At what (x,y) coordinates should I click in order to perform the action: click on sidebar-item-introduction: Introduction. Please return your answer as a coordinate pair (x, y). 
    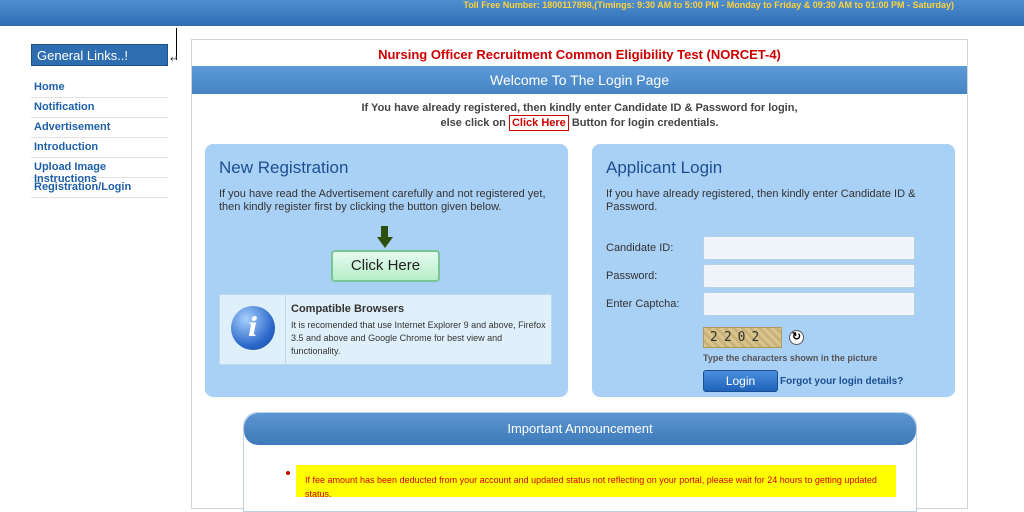
    Looking at the image, I should click on (99, 148).